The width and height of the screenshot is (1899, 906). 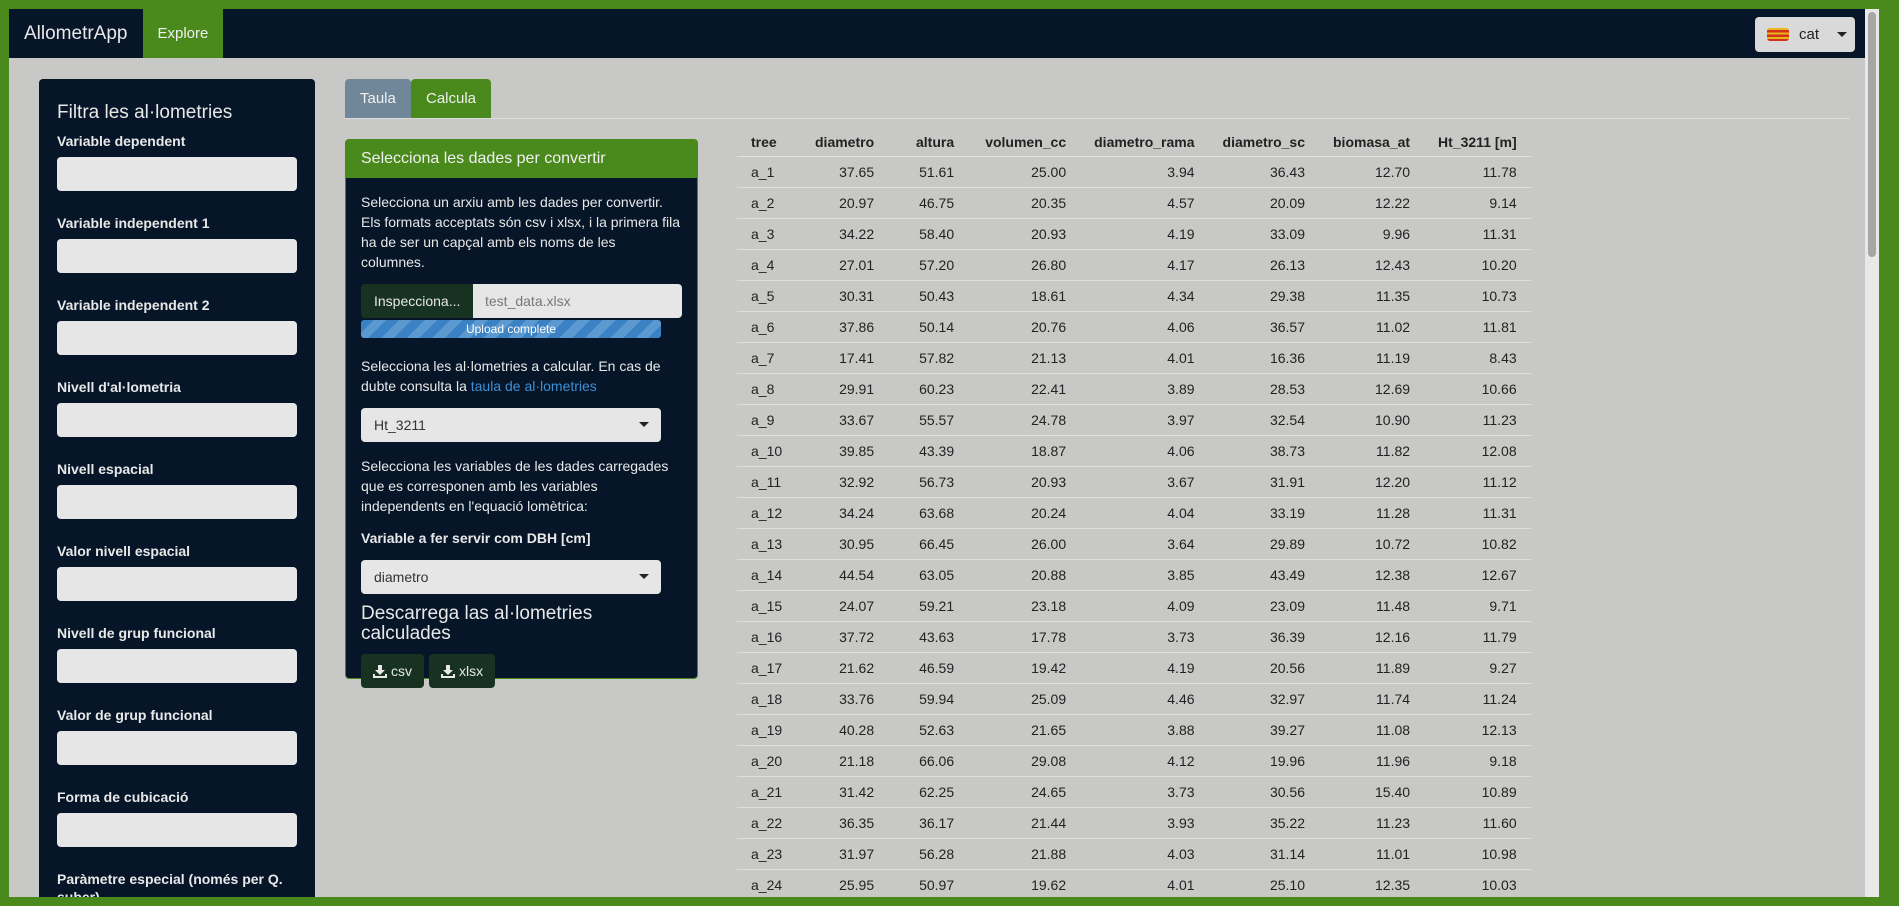 What do you see at coordinates (845, 296) in the screenshot?
I see `table-cell: 30.31` at bounding box center [845, 296].